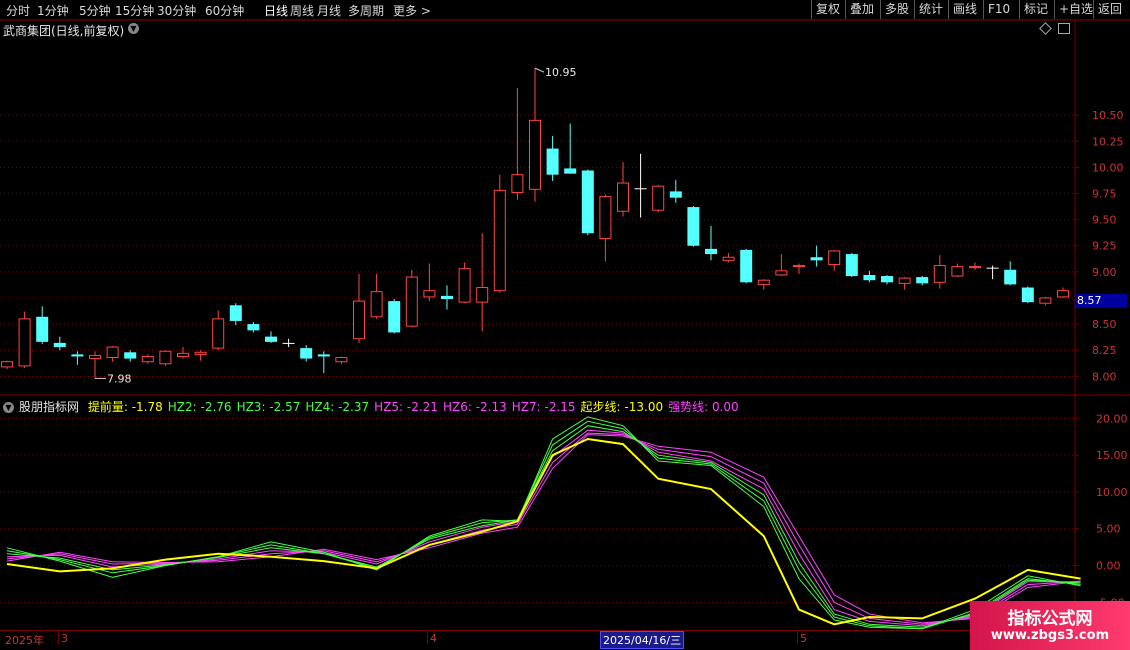 The width and height of the screenshot is (1130, 650). What do you see at coordinates (539, 70) in the screenshot?
I see `high-marker` at bounding box center [539, 70].